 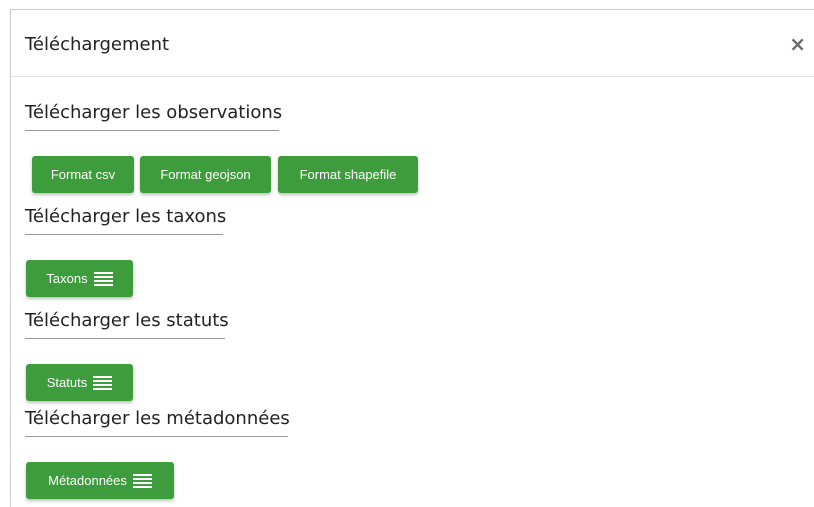 I want to click on format-csv-button: Format csv, so click(x=83, y=174).